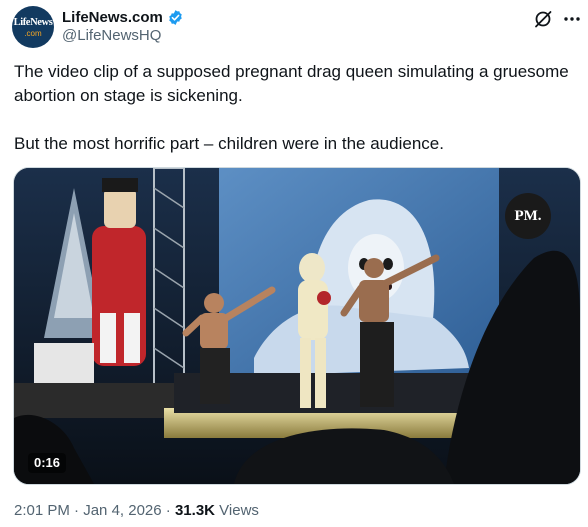 This screenshot has width=588, height=527. What do you see at coordinates (194, 510) in the screenshot?
I see `views-count: 31.3K` at bounding box center [194, 510].